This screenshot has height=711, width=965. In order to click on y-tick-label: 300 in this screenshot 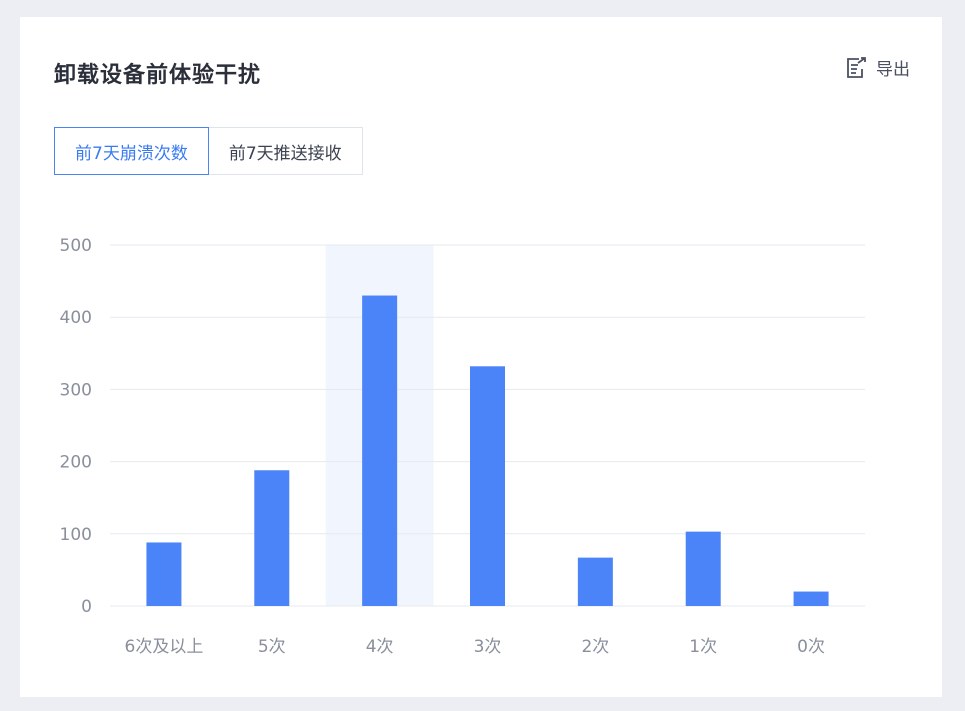, I will do `click(76, 390)`.